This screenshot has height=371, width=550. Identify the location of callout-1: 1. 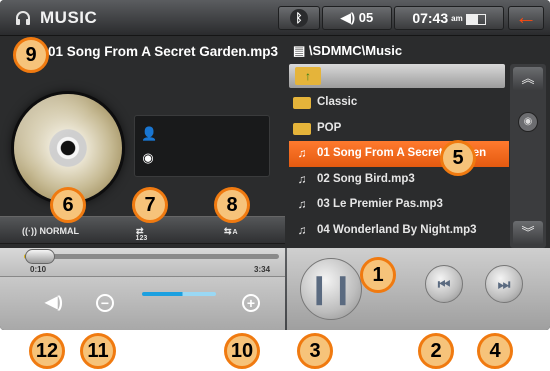
(378, 275).